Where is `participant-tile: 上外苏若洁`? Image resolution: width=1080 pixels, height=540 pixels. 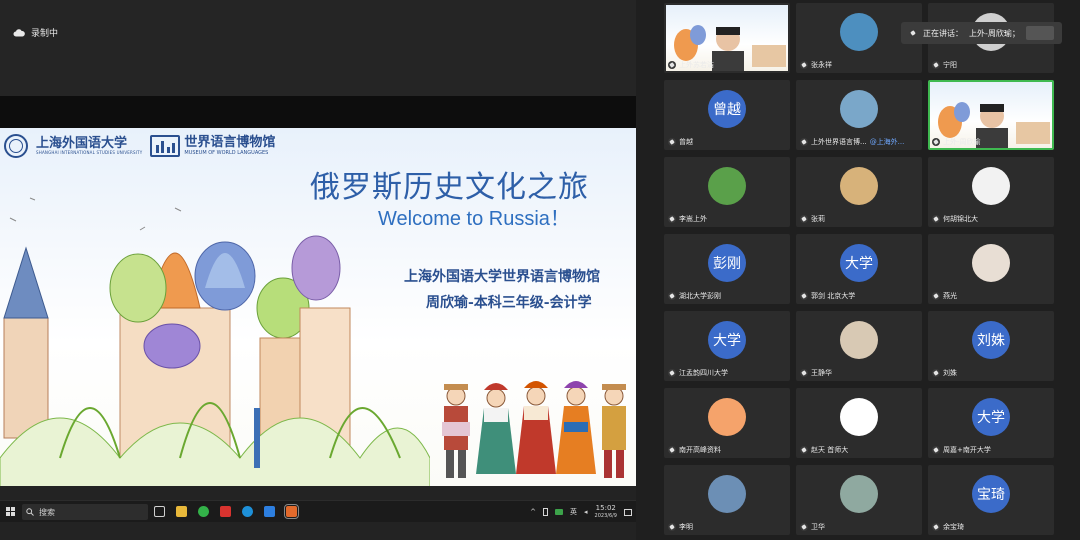
participant-tile: 上外苏若洁 is located at coordinates (727, 38).